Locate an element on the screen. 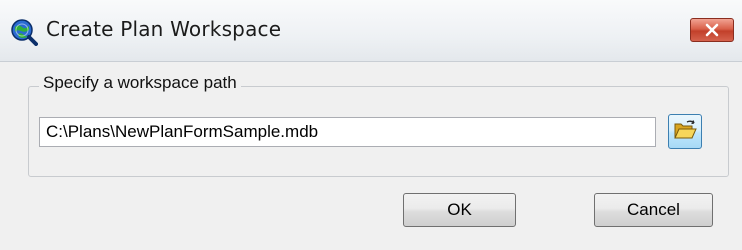  globe-magnifier-icon is located at coordinates (24, 32).